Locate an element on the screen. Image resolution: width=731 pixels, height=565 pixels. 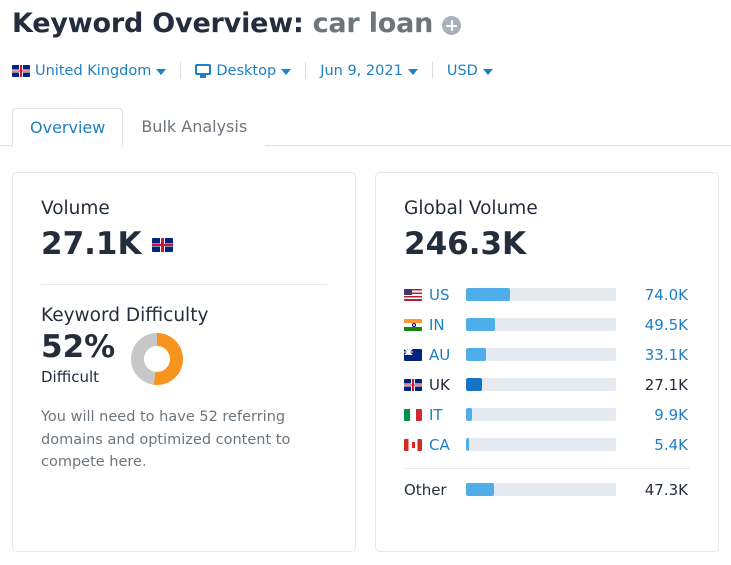
global-volume-value: 246.3K is located at coordinates (465, 244).